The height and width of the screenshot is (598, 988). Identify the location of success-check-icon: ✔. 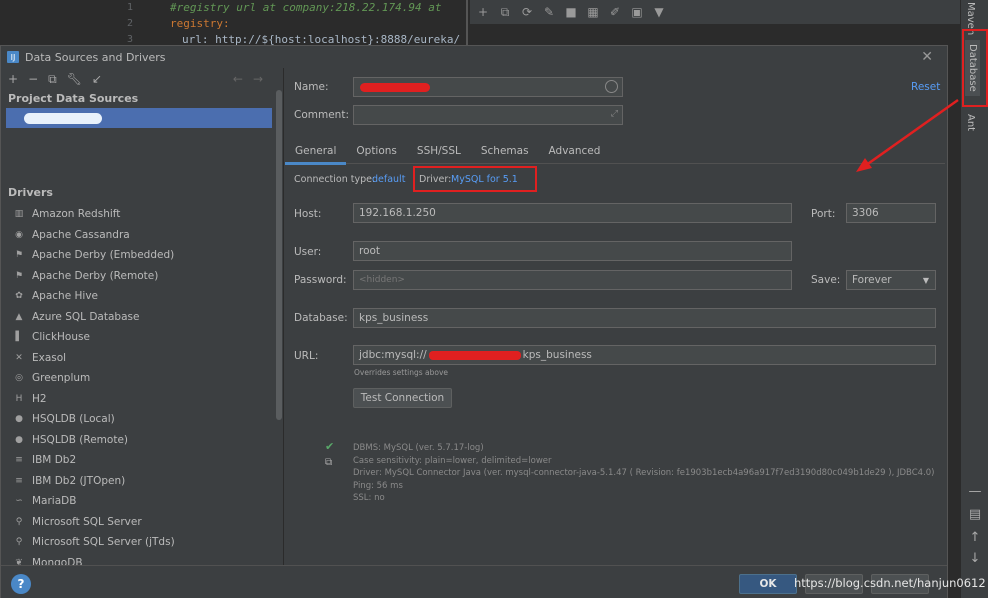
(330, 446).